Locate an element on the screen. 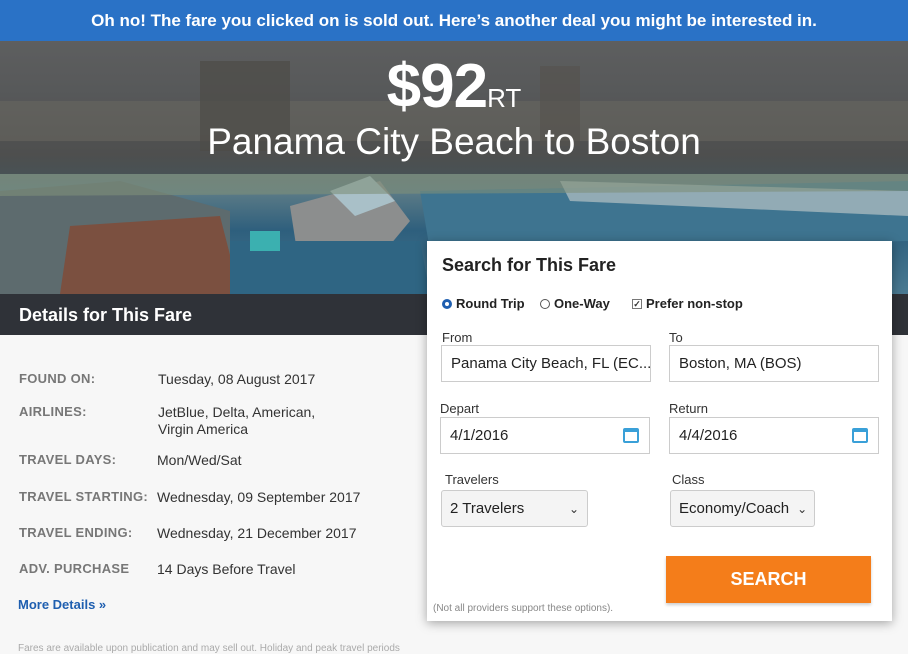  class-select: Economy/Coach ⌄ is located at coordinates (742, 508).